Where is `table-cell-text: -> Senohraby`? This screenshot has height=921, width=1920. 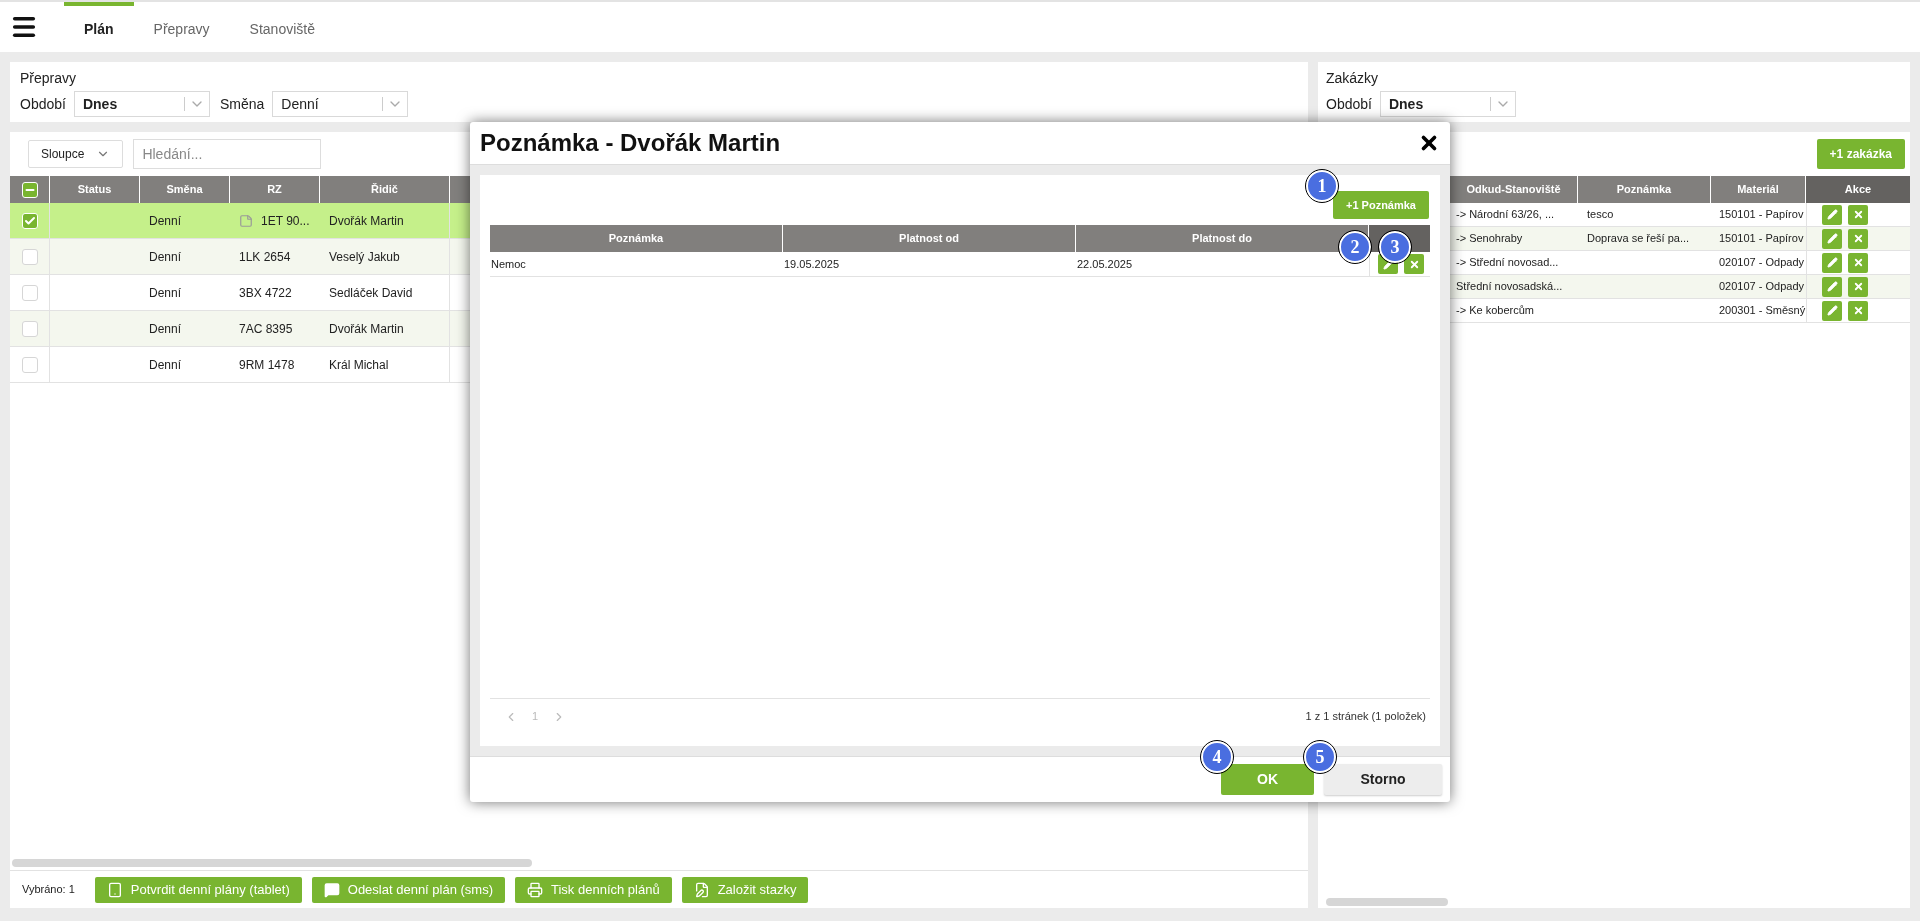 table-cell-text: -> Senohraby is located at coordinates (1489, 239).